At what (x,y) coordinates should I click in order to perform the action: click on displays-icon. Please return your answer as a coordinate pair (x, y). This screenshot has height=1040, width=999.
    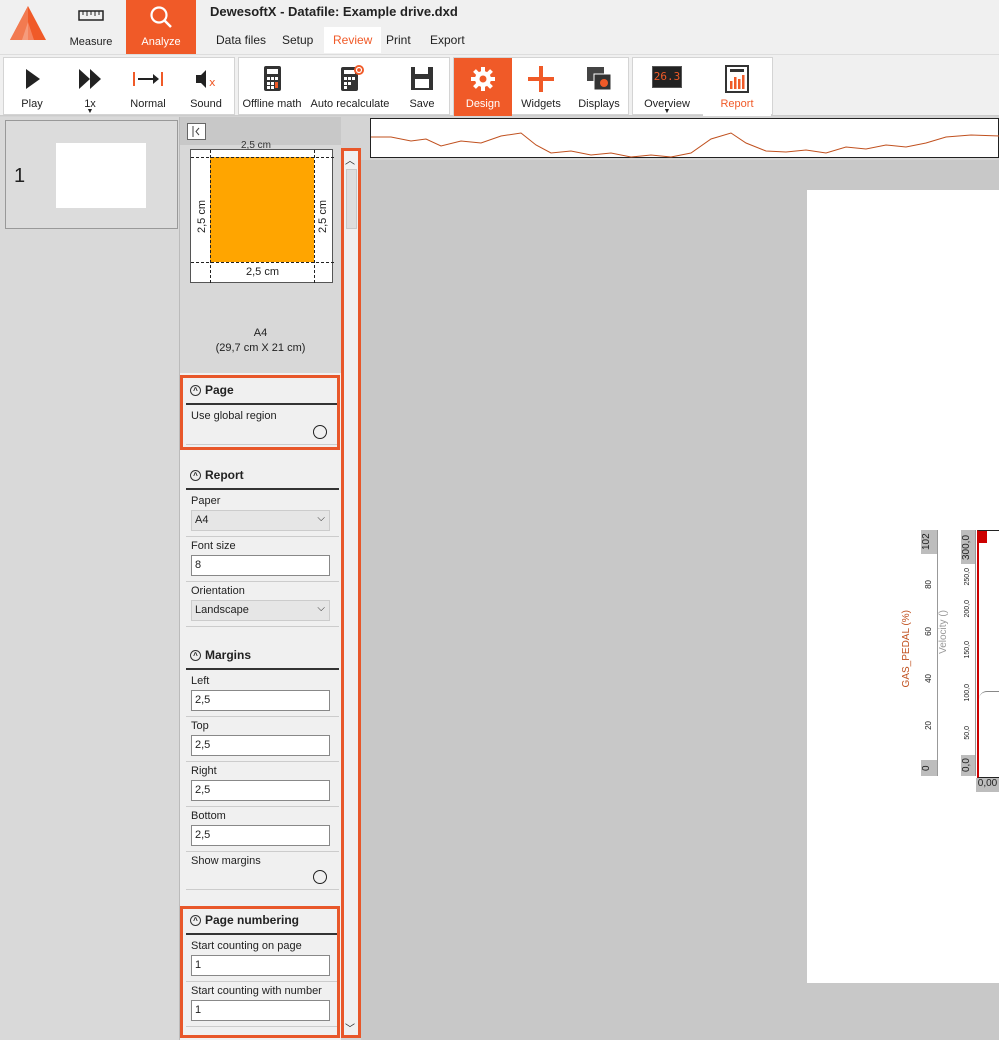
    Looking at the image, I should click on (599, 79).